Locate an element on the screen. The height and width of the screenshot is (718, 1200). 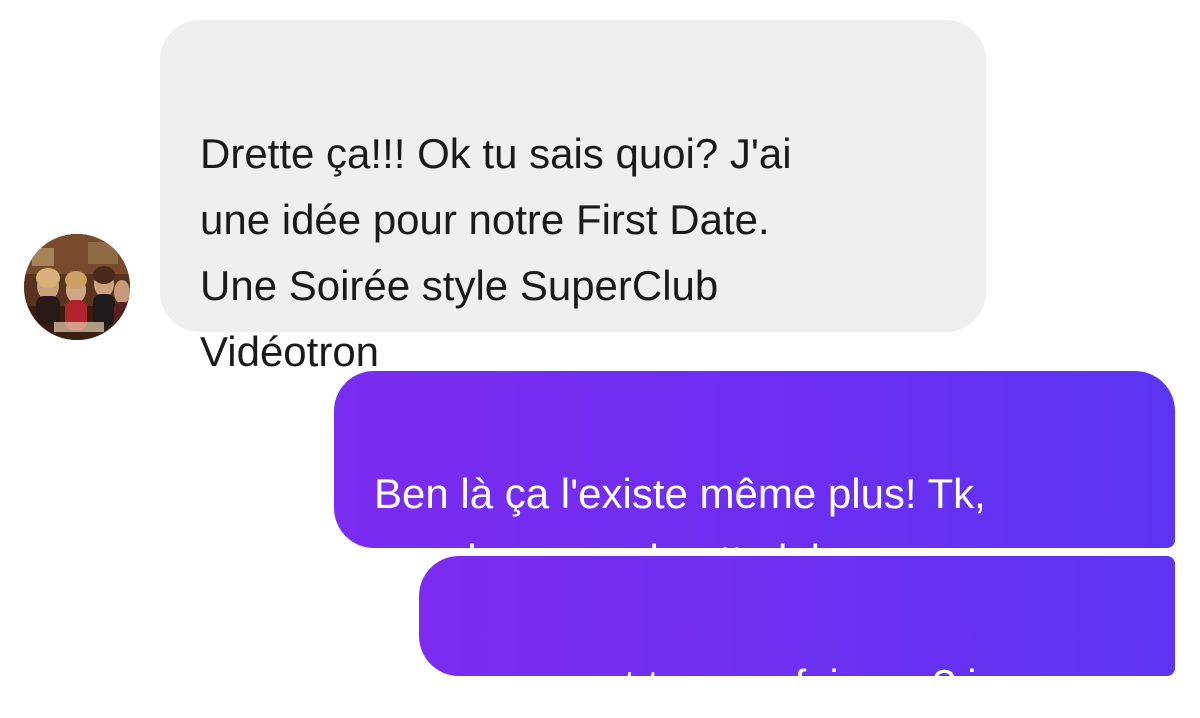
avatar-photo is located at coordinates (77, 287).